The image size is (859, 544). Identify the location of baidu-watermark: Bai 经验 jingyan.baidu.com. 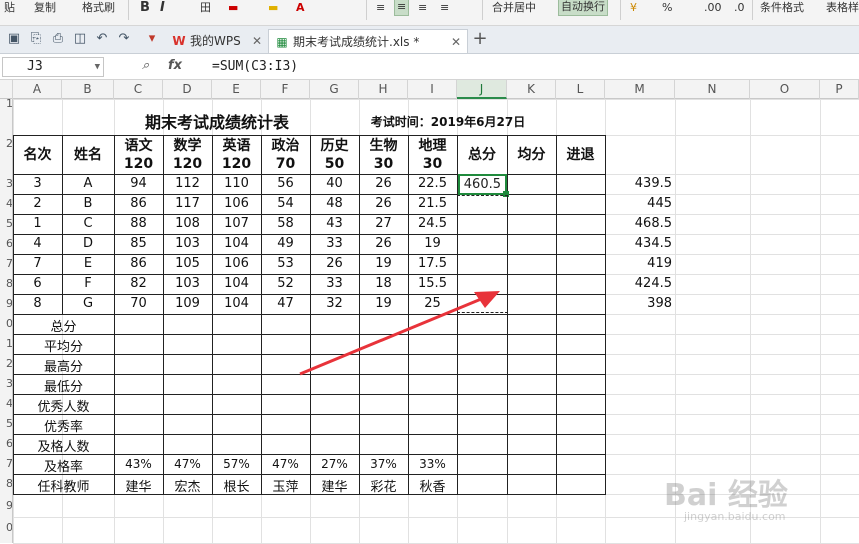
(726, 500).